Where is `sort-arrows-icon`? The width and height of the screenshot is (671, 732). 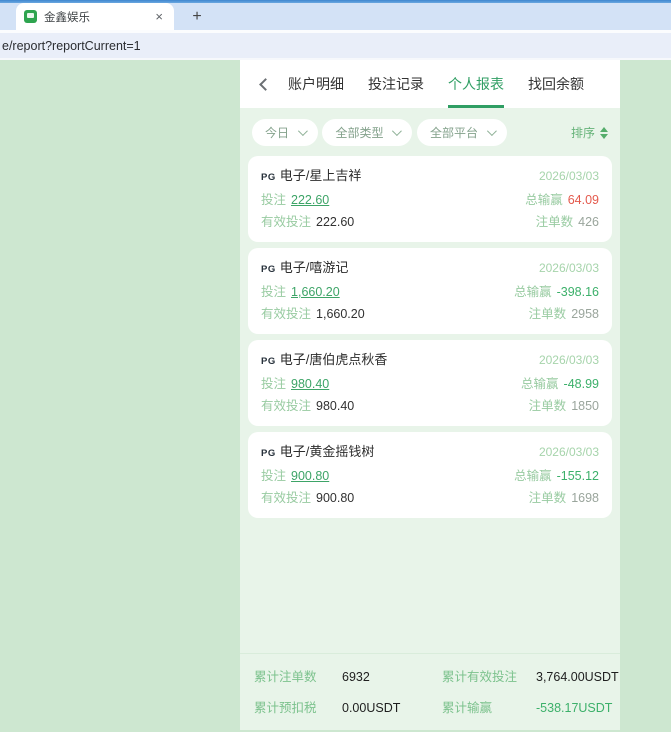
sort-arrows-icon is located at coordinates (604, 132).